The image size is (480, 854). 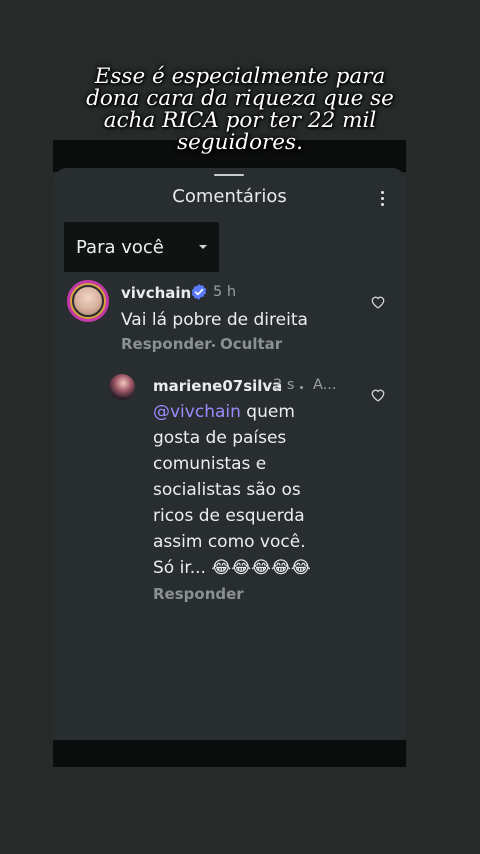 I want to click on letterbox-bottom, so click(x=229, y=753).